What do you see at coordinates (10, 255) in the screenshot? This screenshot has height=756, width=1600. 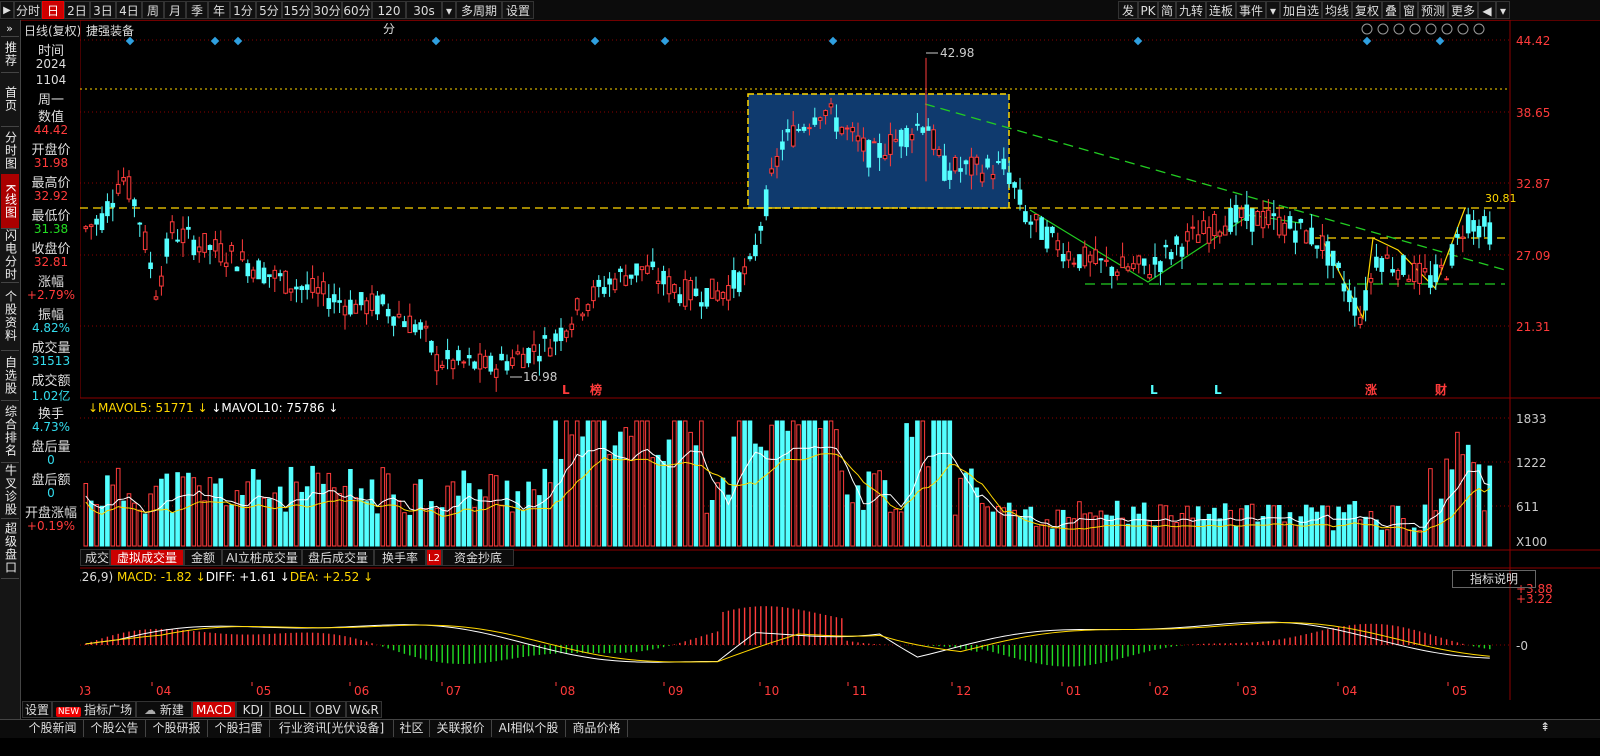 I see `left-nav-item: 闪电分时` at bounding box center [10, 255].